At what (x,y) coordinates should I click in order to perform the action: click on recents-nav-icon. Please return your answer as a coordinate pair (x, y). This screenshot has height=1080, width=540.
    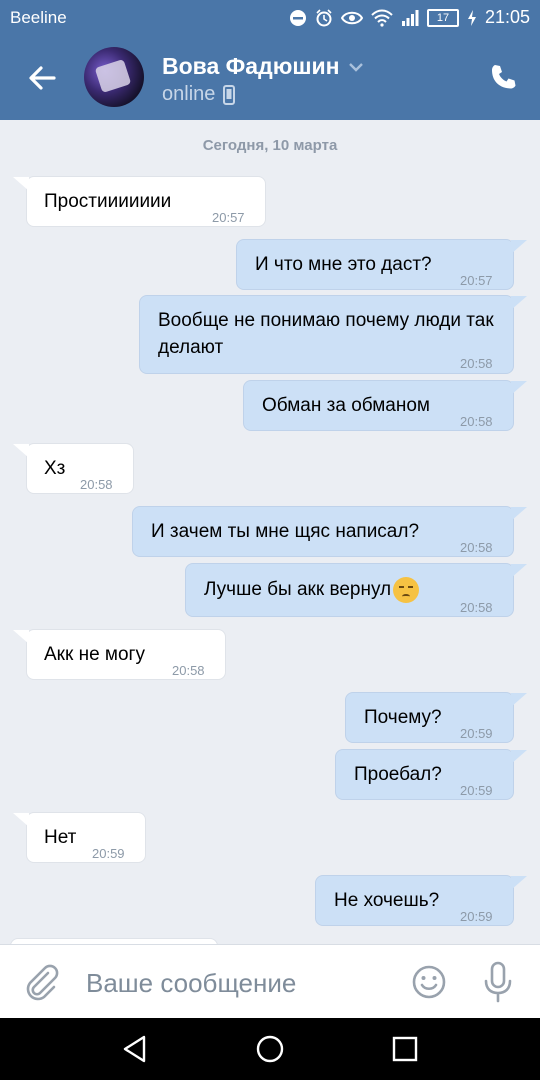
    Looking at the image, I should click on (405, 1049).